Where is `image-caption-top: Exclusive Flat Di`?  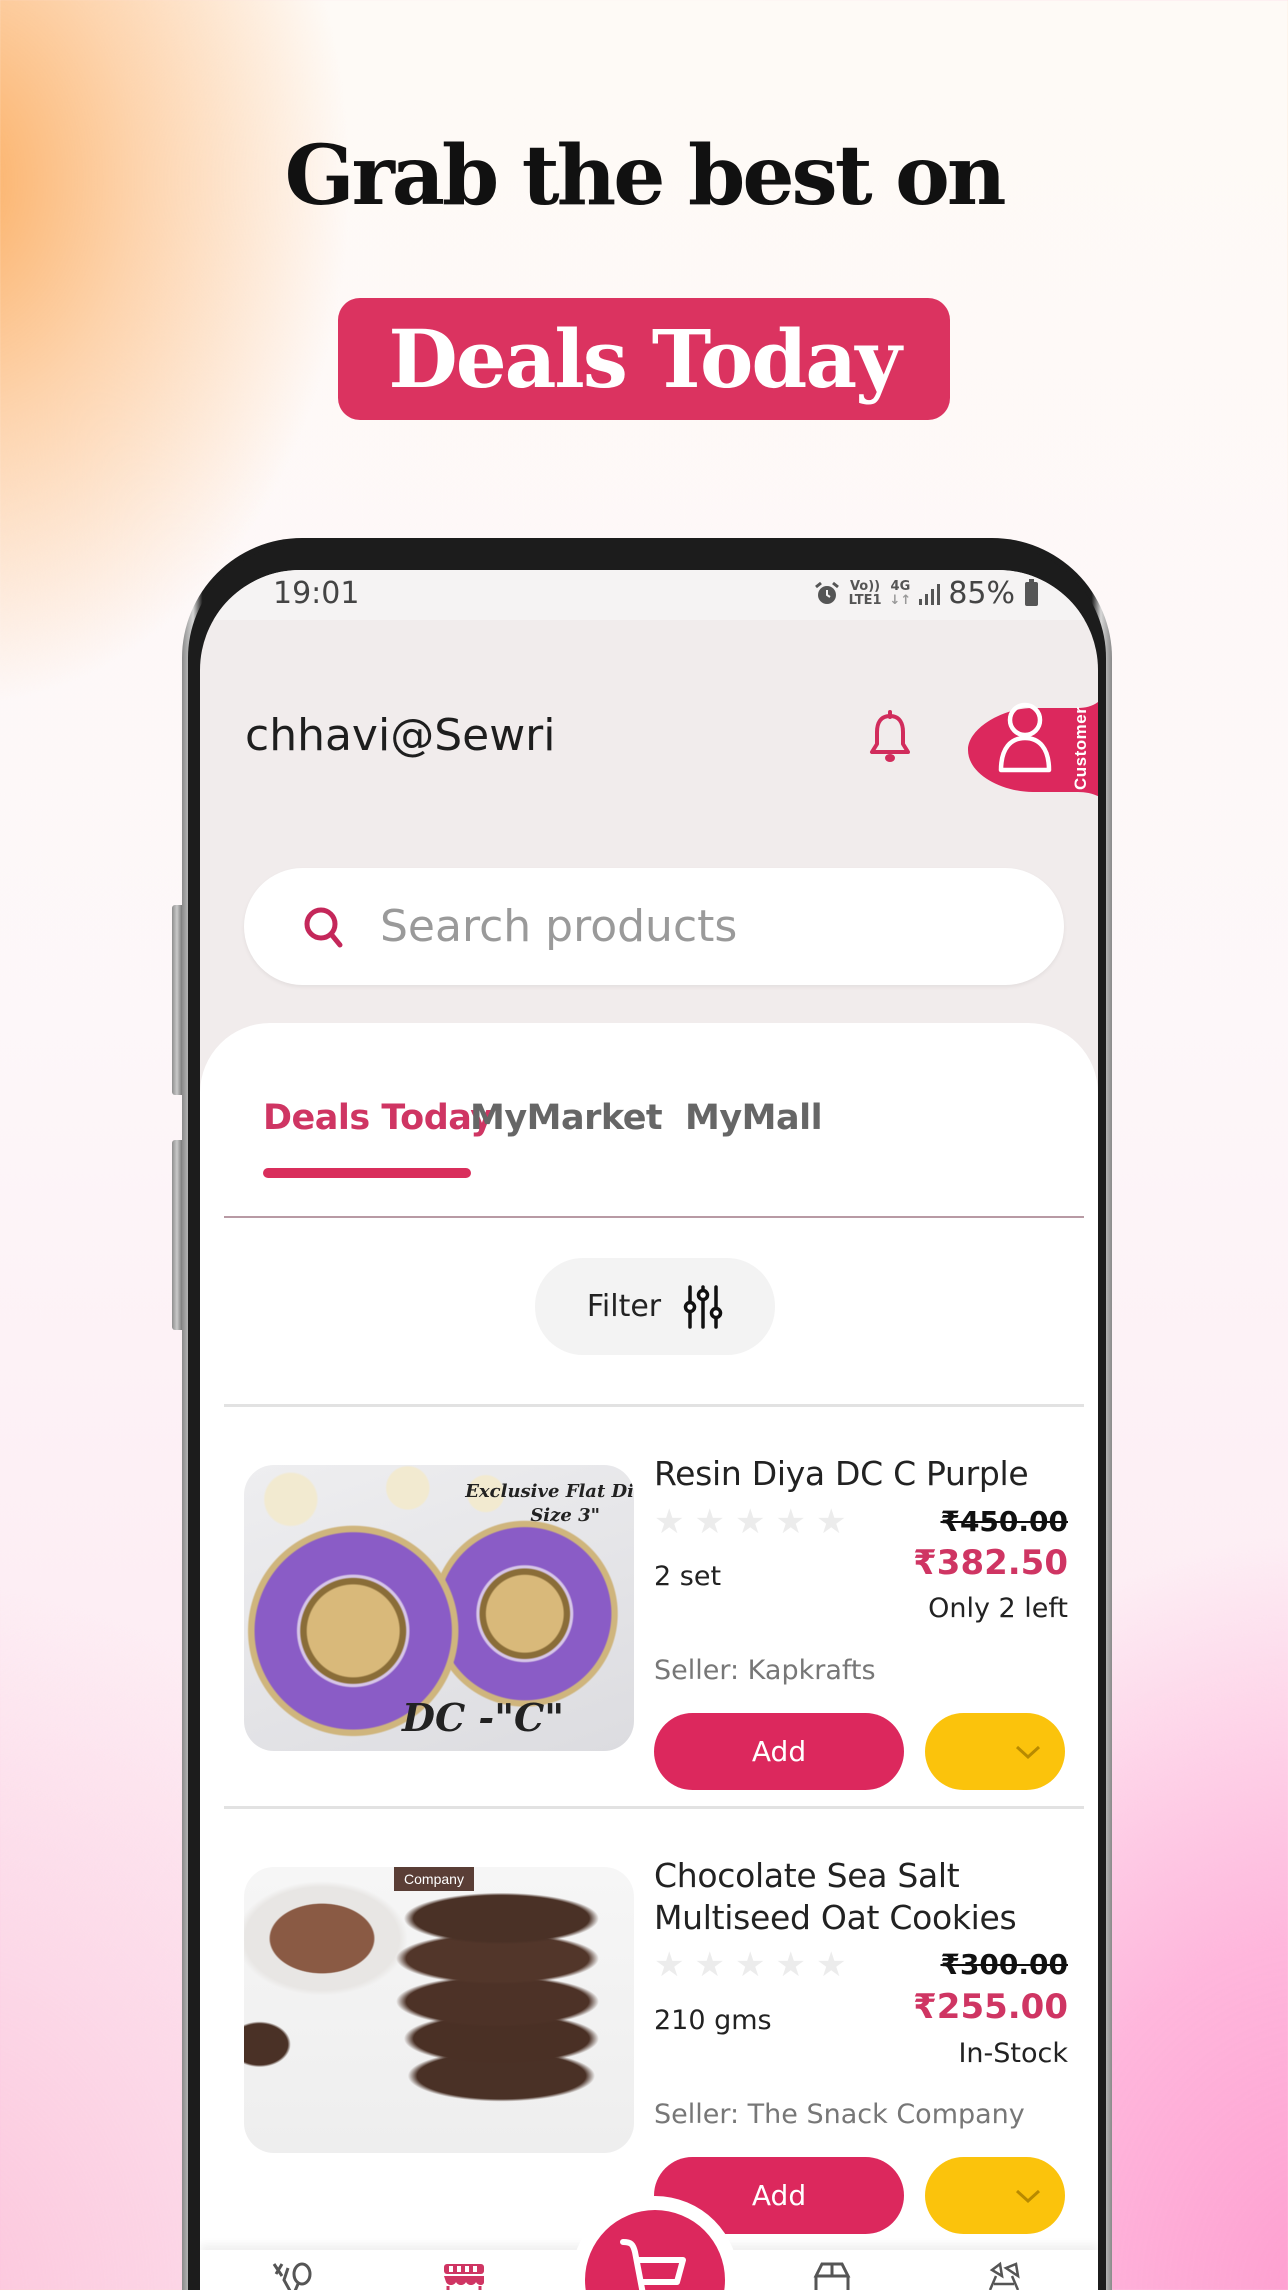
image-caption-top: Exclusive Flat Di is located at coordinates (549, 1491).